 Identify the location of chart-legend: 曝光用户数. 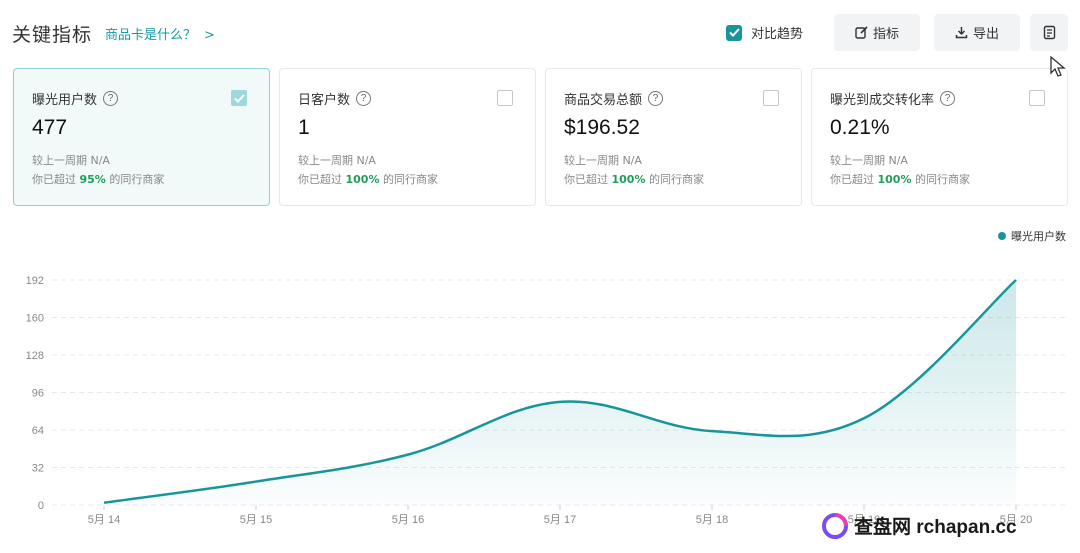
(1032, 236).